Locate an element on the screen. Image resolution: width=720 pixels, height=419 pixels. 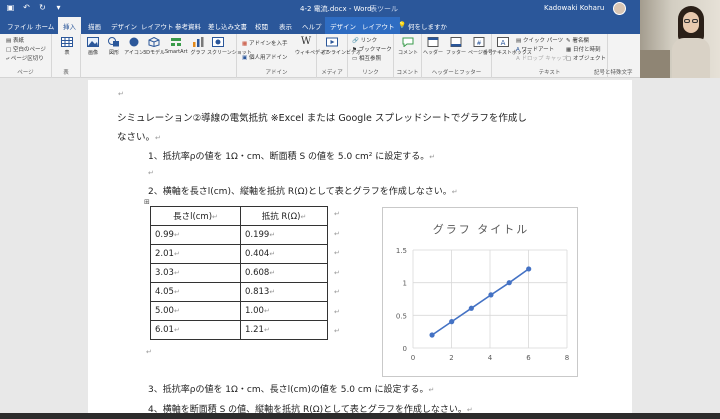
wordart-button: A ワードアート is located at coordinates (535, 49).